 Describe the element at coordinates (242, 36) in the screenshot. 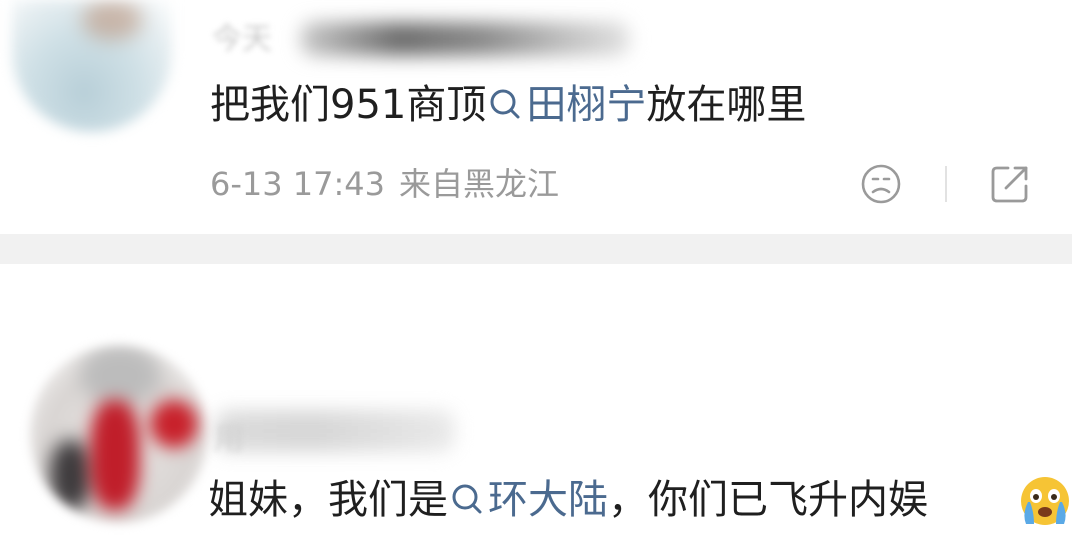

I see `username-blurred: 今天` at that location.